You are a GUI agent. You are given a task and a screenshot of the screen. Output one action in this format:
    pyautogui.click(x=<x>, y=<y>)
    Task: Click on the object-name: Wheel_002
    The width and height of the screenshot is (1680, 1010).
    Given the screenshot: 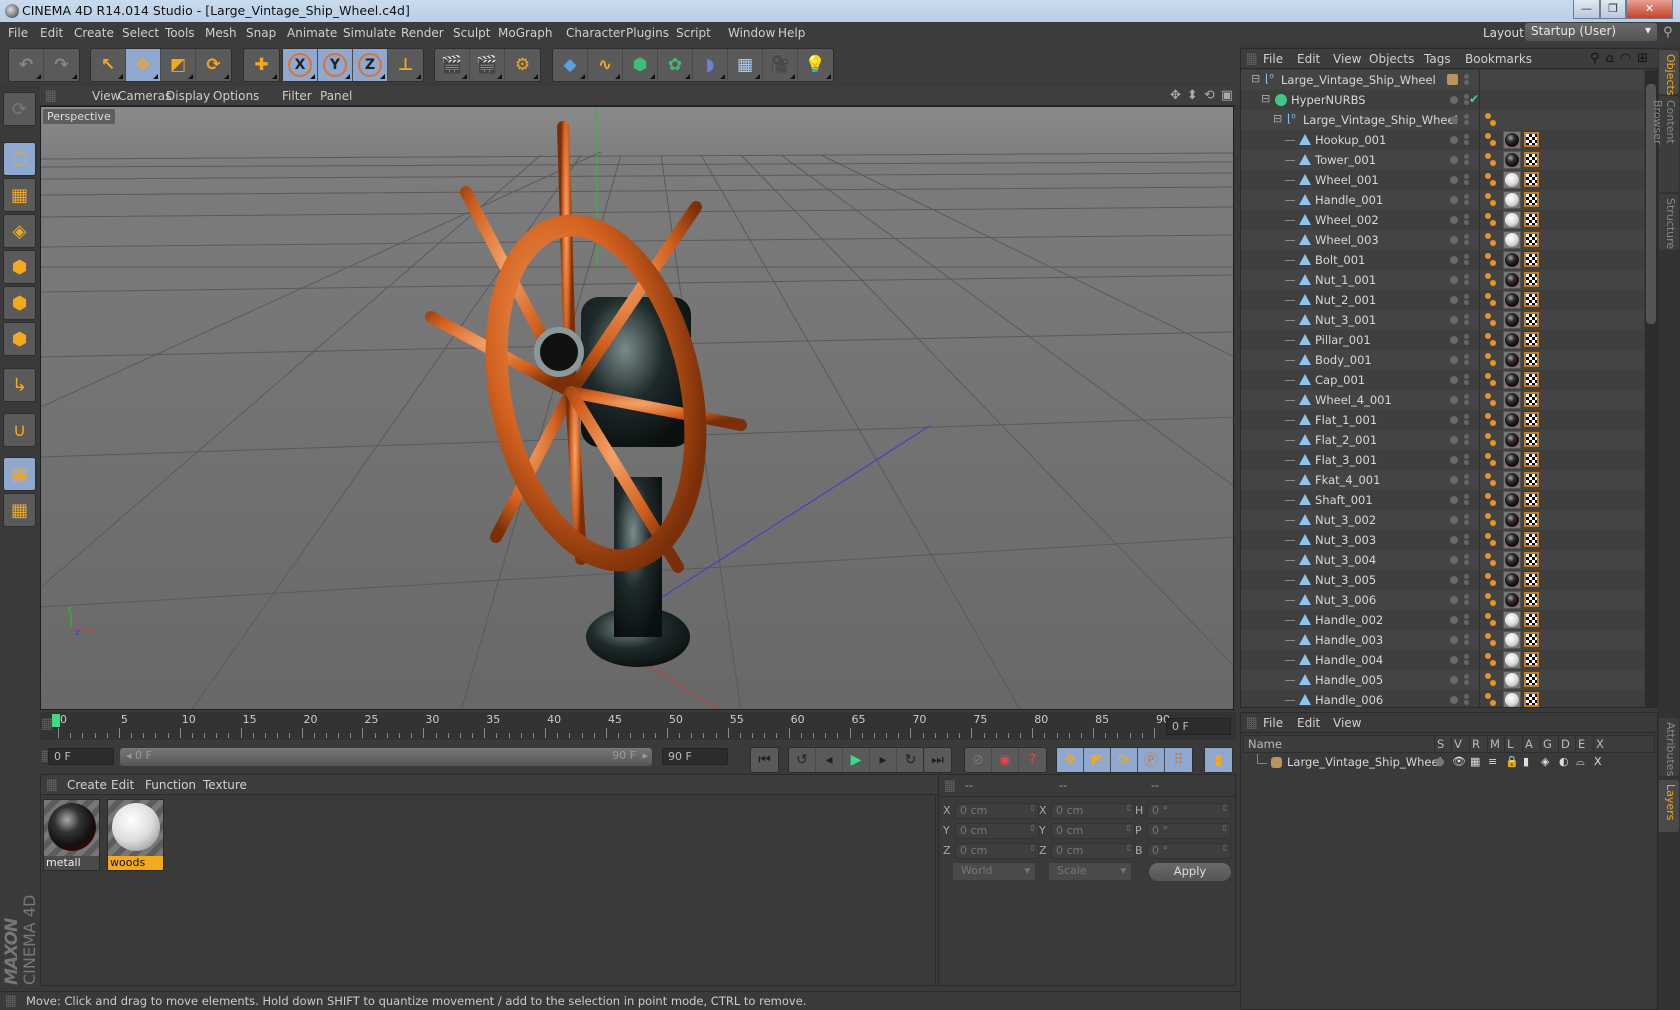 What is the action you would take?
    pyautogui.click(x=1347, y=220)
    